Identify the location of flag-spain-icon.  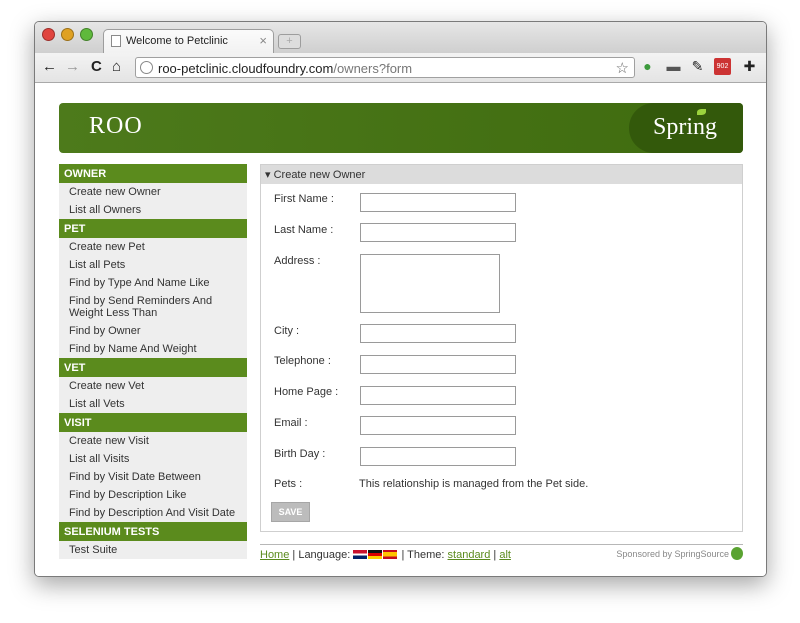
(390, 554).